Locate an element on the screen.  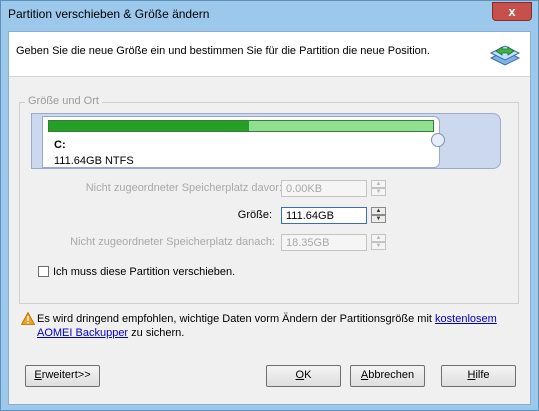
usage-bar-fill is located at coordinates (149, 126).